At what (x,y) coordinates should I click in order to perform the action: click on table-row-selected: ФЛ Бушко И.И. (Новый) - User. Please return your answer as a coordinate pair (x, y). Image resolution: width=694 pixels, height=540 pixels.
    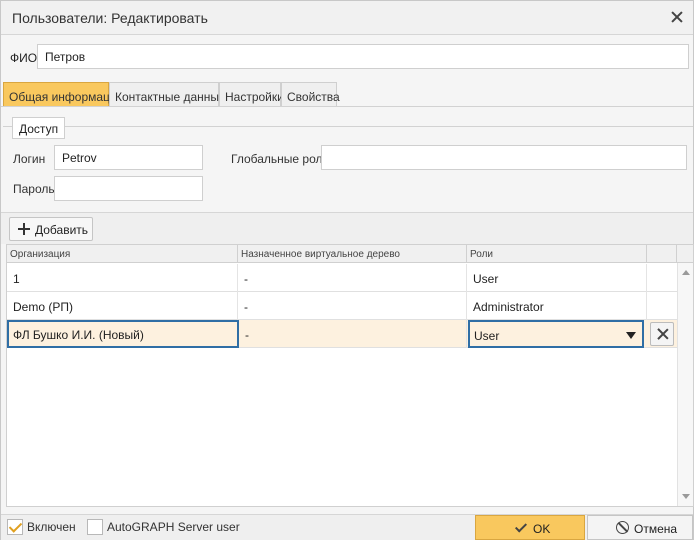
    Looking at the image, I should click on (342, 334).